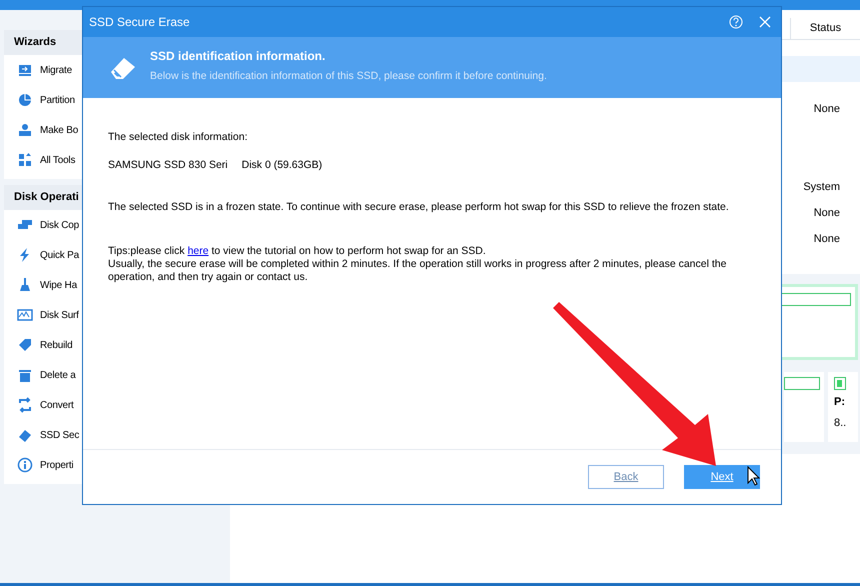 The height and width of the screenshot is (586, 860). Describe the element at coordinates (821, 187) in the screenshot. I see `status-cell-text: System` at that location.